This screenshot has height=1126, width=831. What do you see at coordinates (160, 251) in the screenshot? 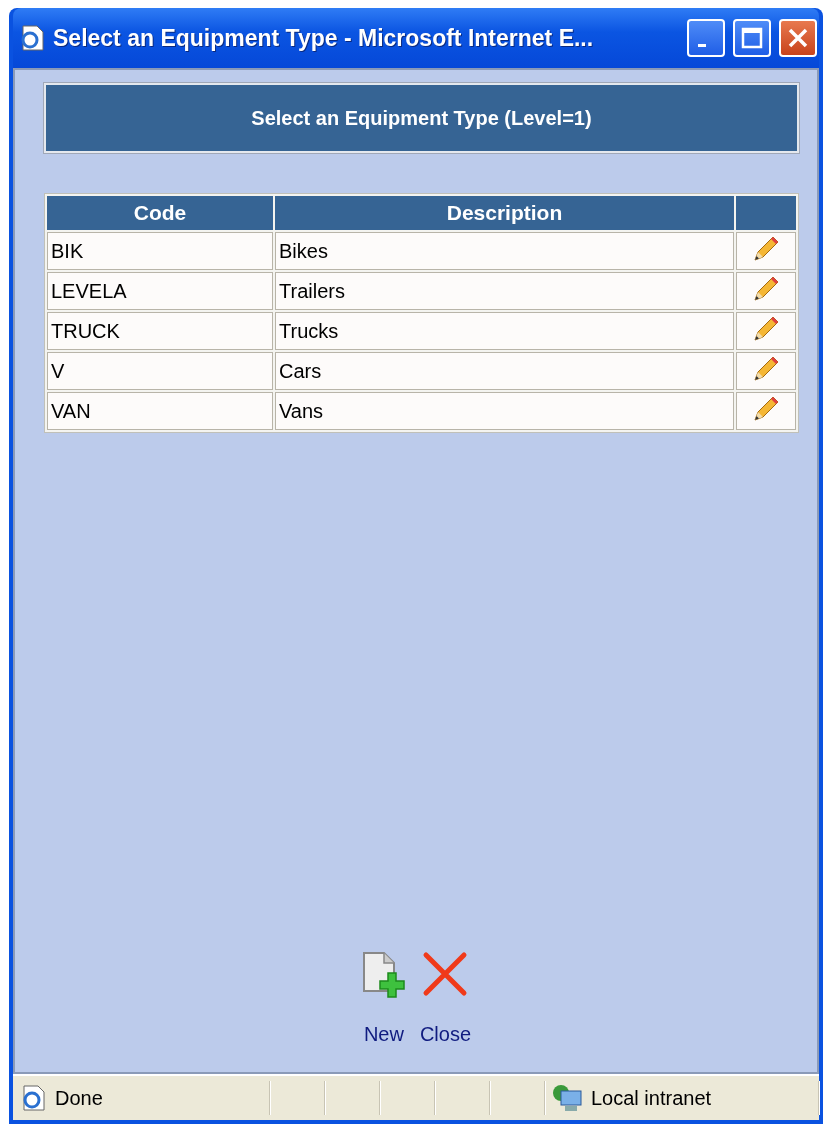
I see `table-cell: BIK` at bounding box center [160, 251].